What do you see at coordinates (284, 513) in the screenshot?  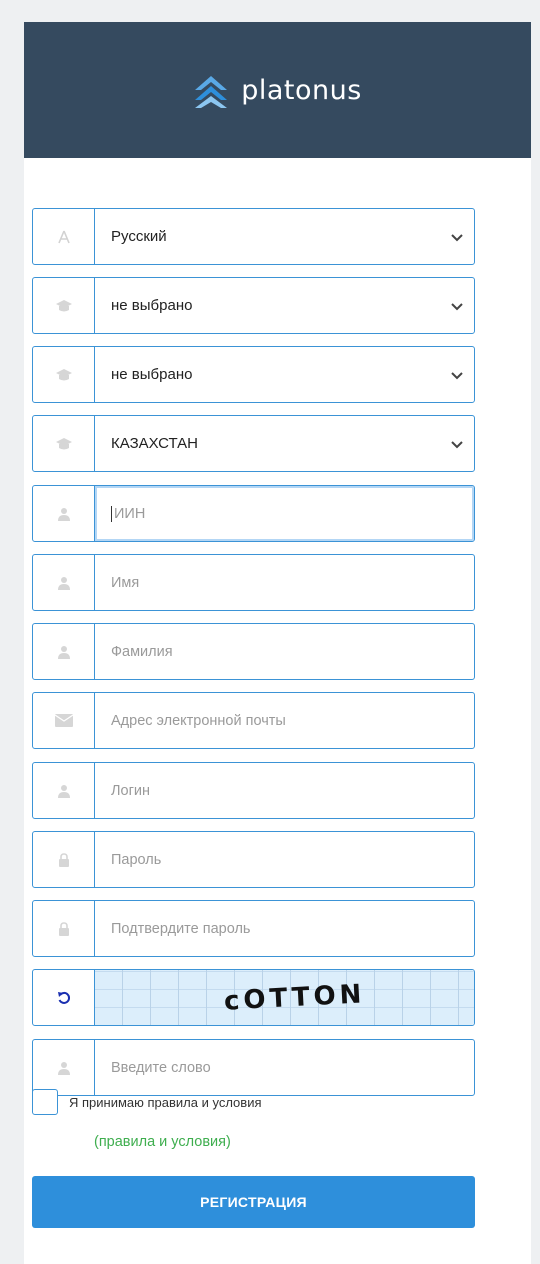 I see `iin-input: ИИН` at bounding box center [284, 513].